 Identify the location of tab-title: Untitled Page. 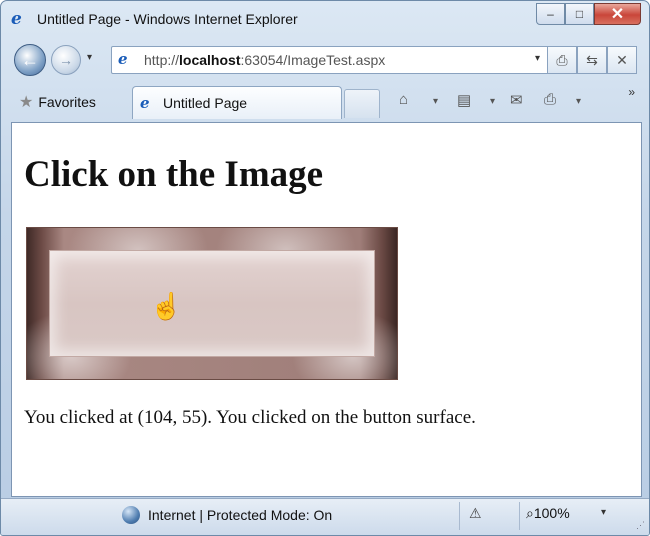
(205, 103).